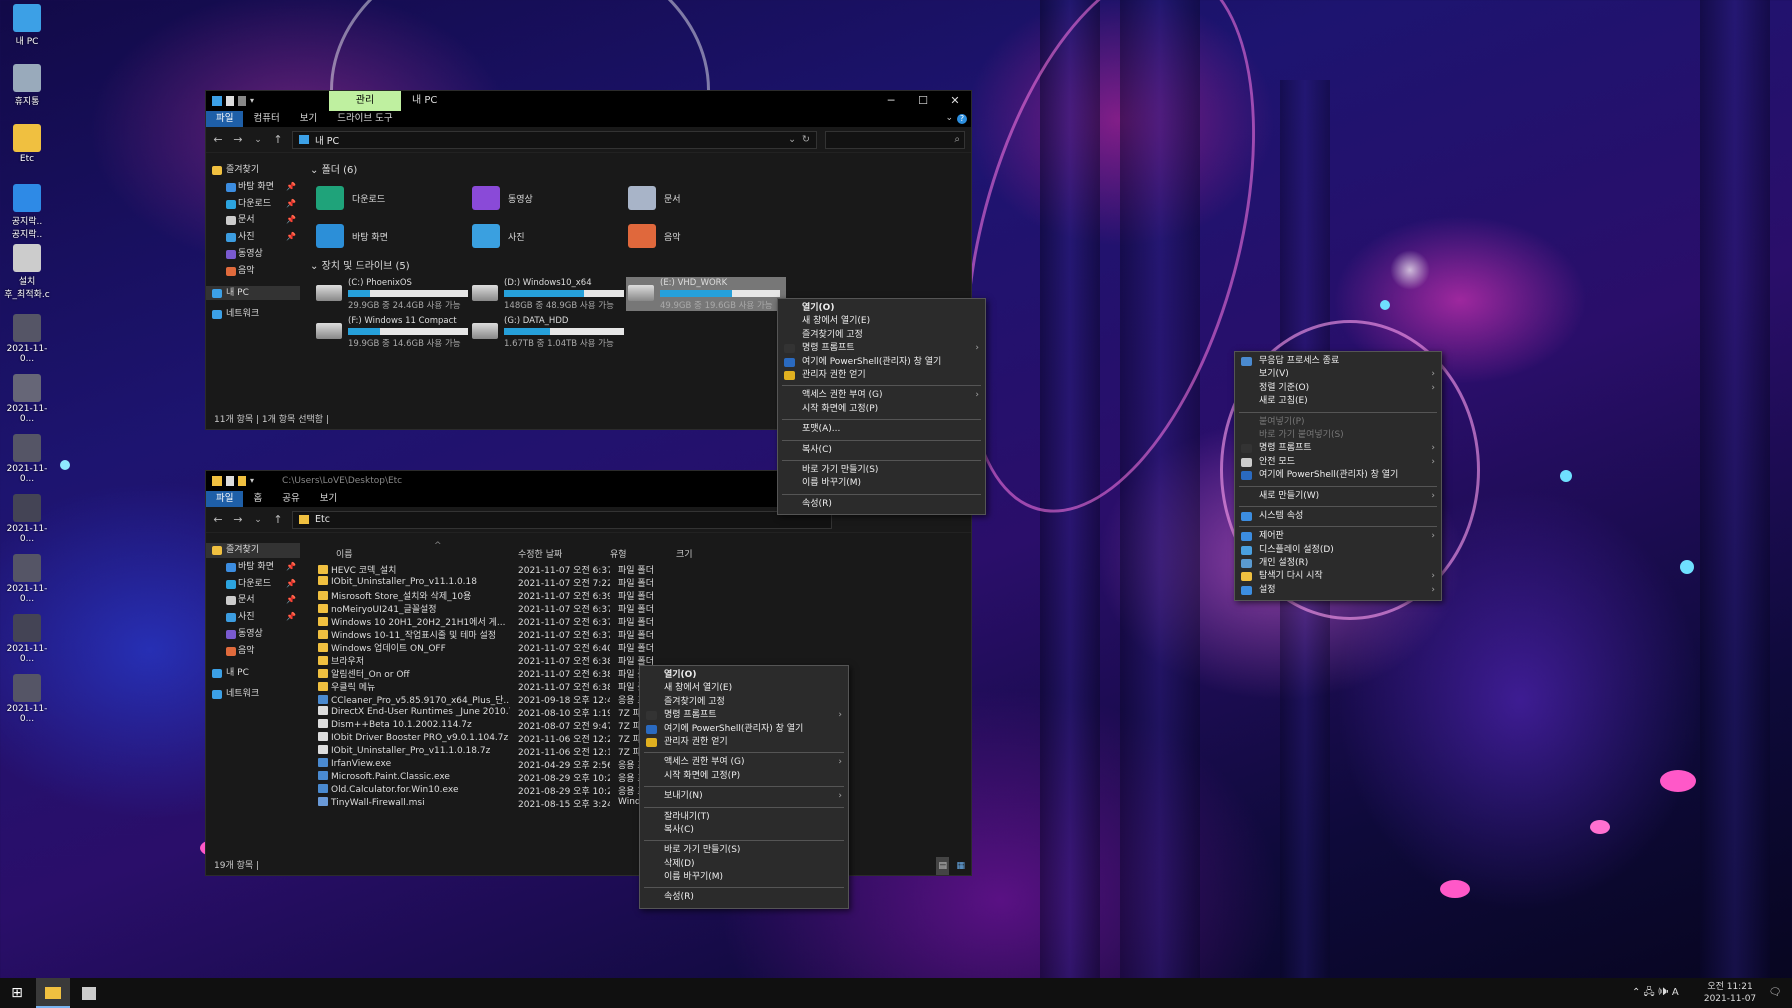 This screenshot has height=1008, width=1792. I want to click on menu-item: 개인 설정(R), so click(1338, 563).